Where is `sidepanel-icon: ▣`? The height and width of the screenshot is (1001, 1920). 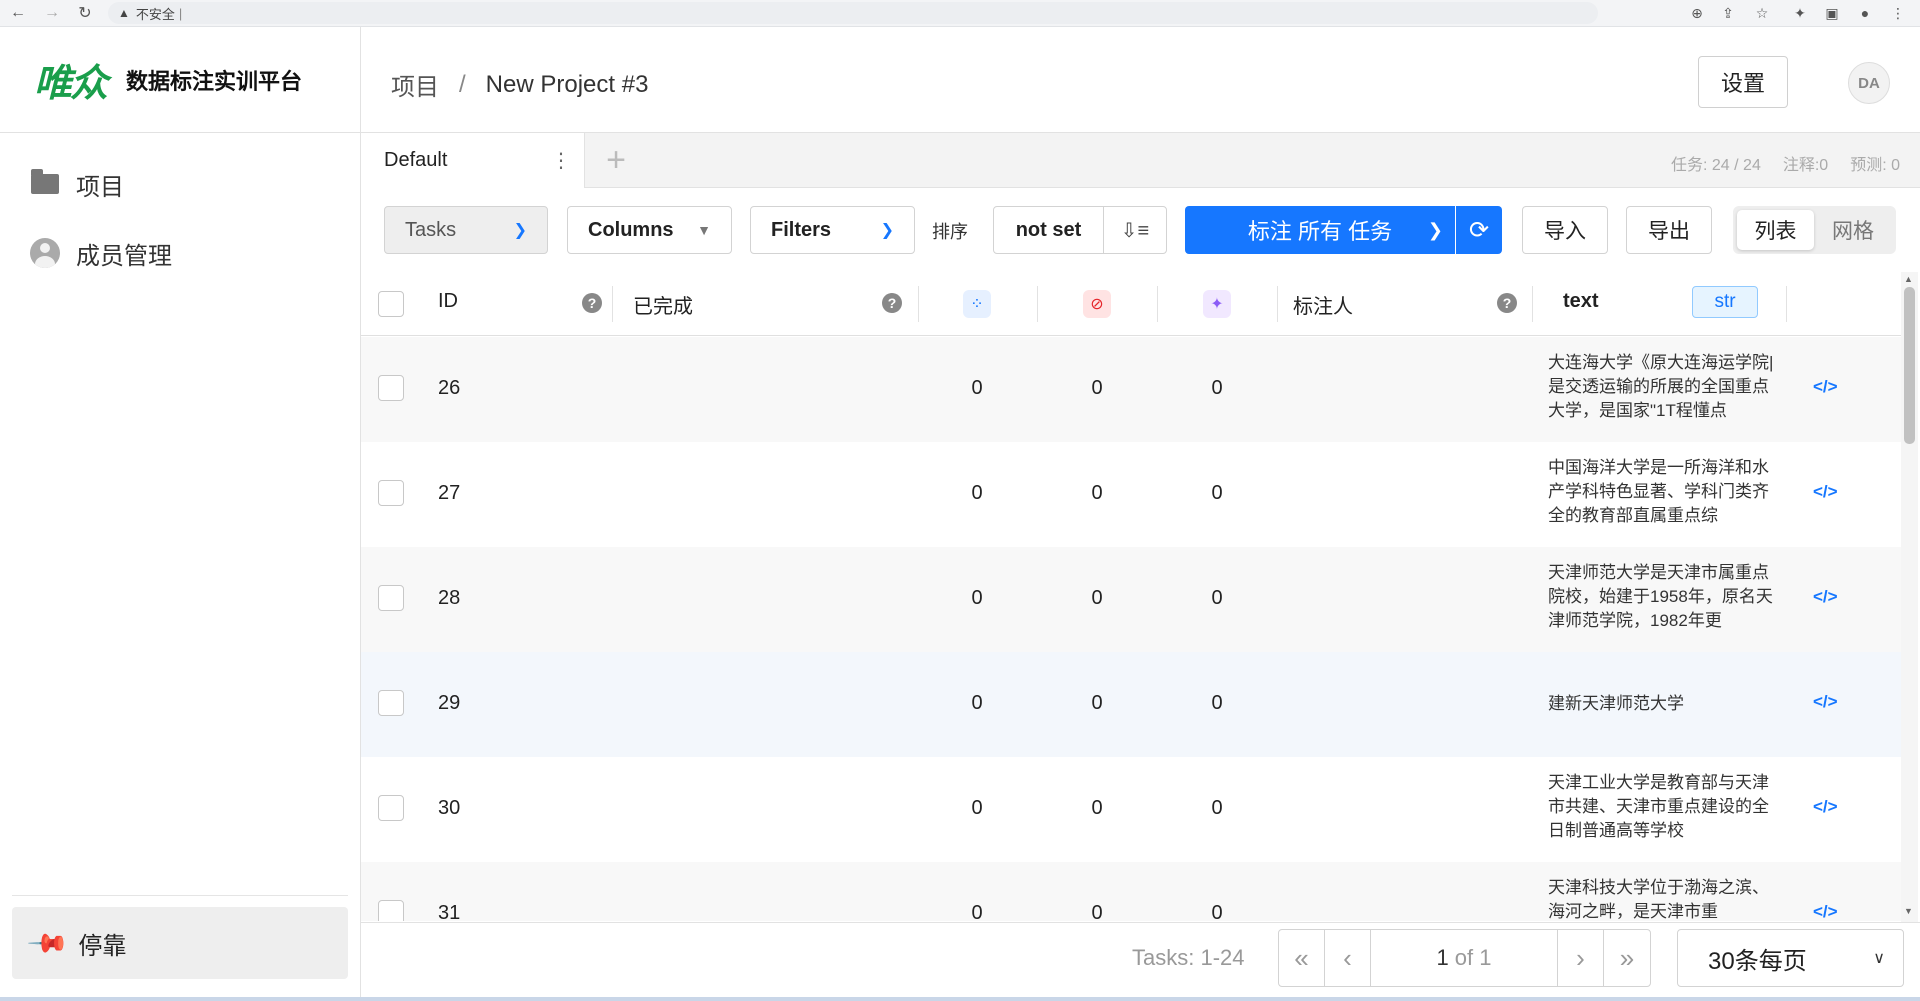 sidepanel-icon: ▣ is located at coordinates (1832, 13).